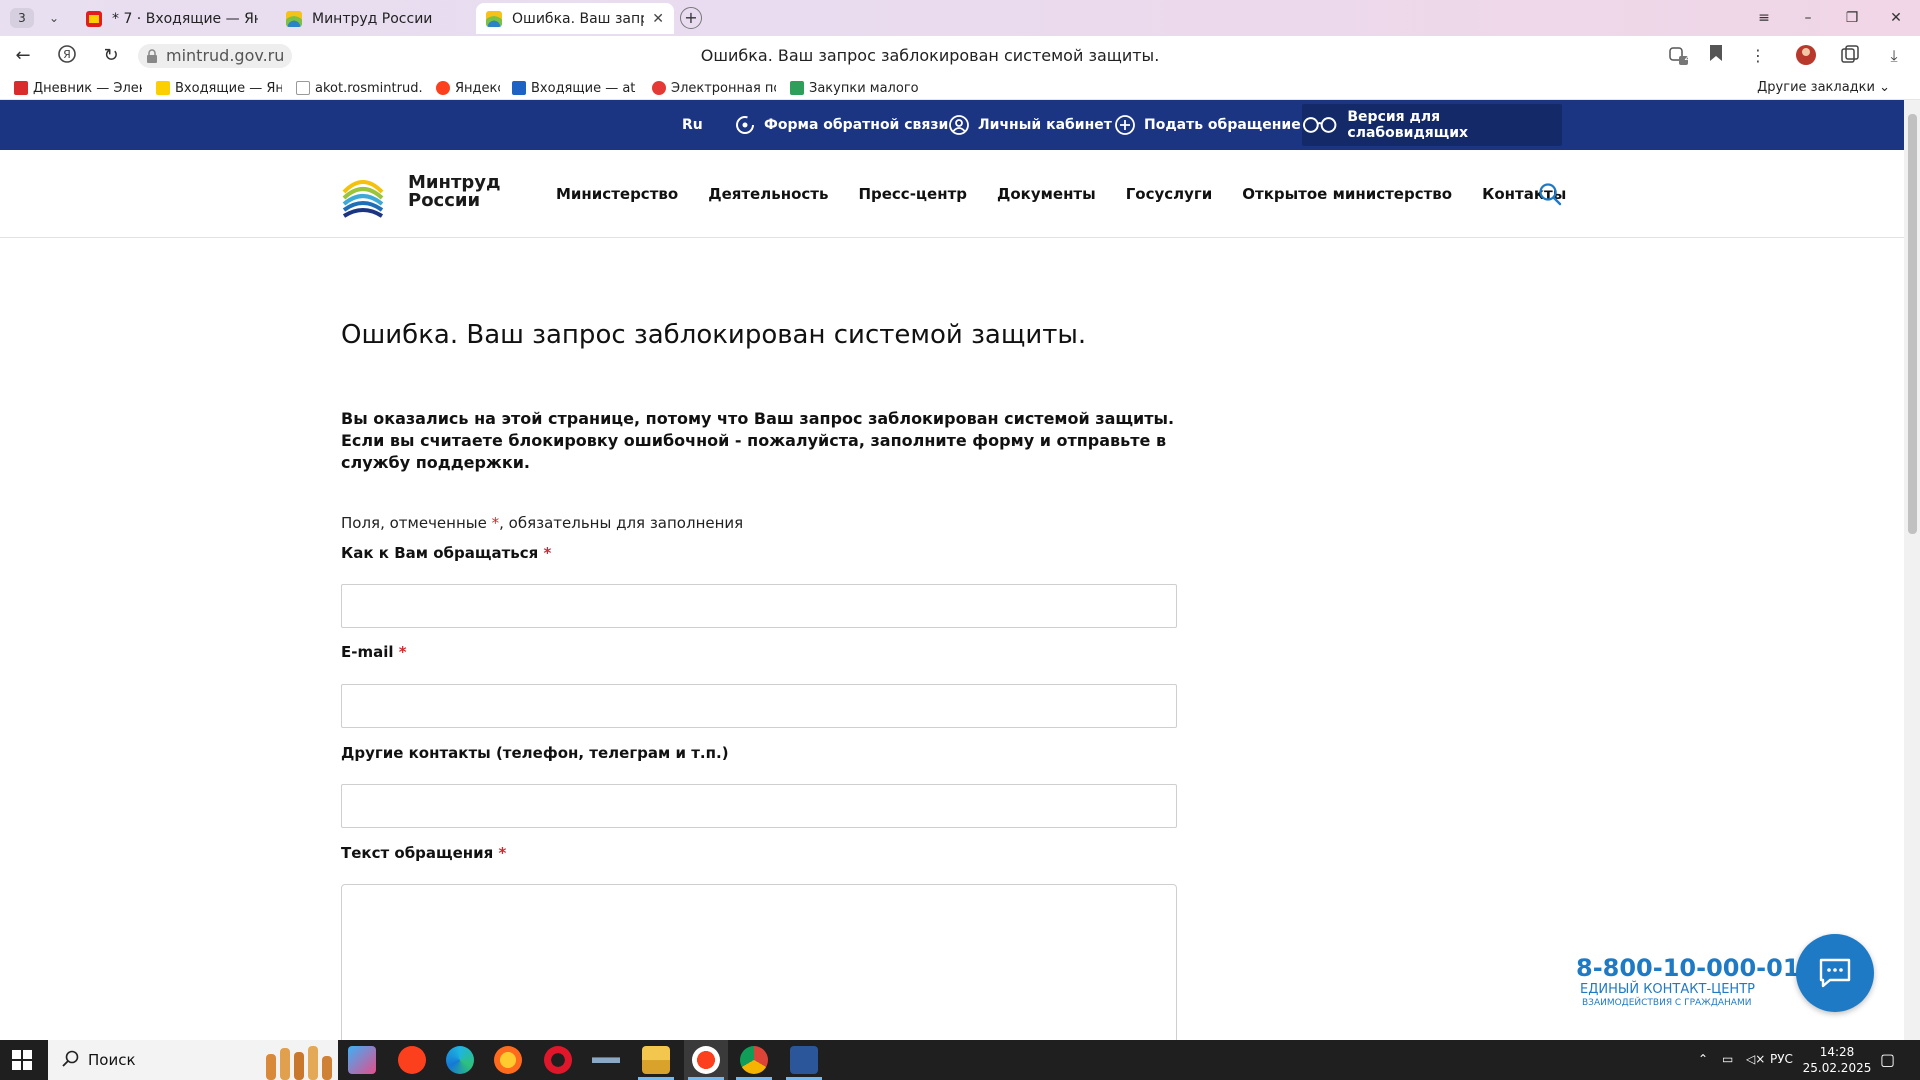 This screenshot has width=1920, height=1080. I want to click on bookmark-item: Входящие — Яндекс, so click(219, 88).